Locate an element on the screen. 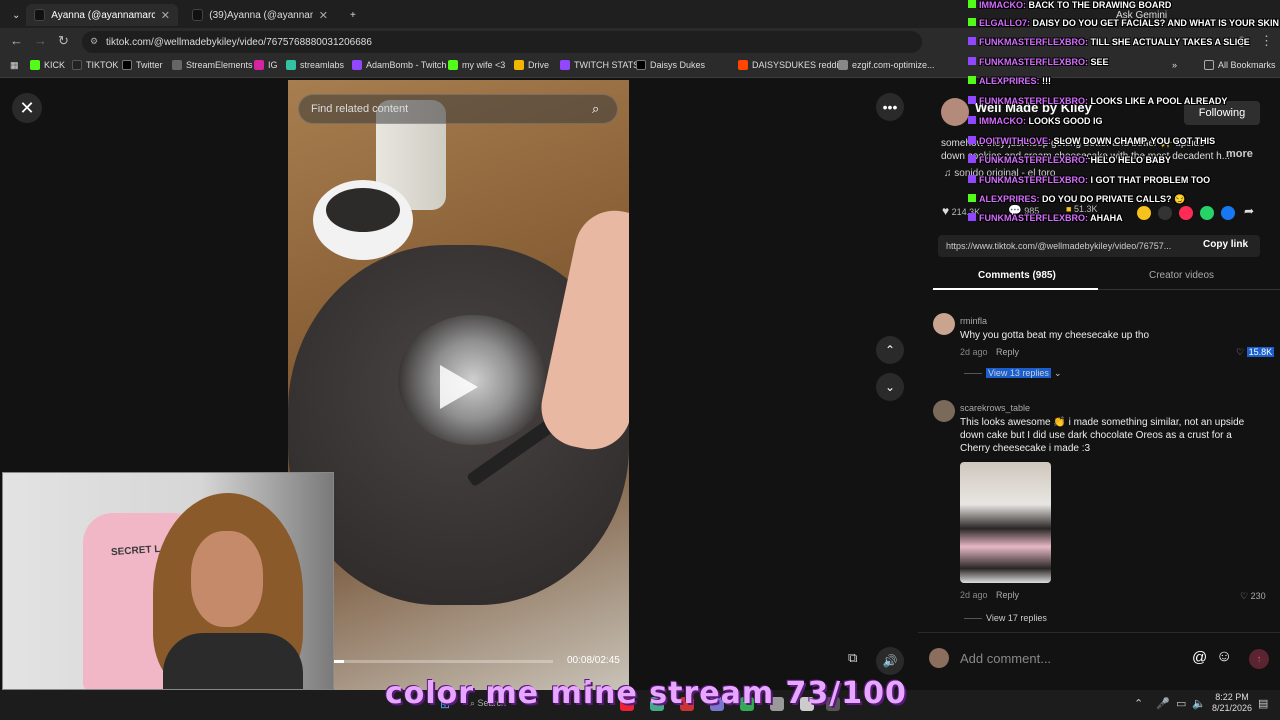  comment-image is located at coordinates (1005, 522).